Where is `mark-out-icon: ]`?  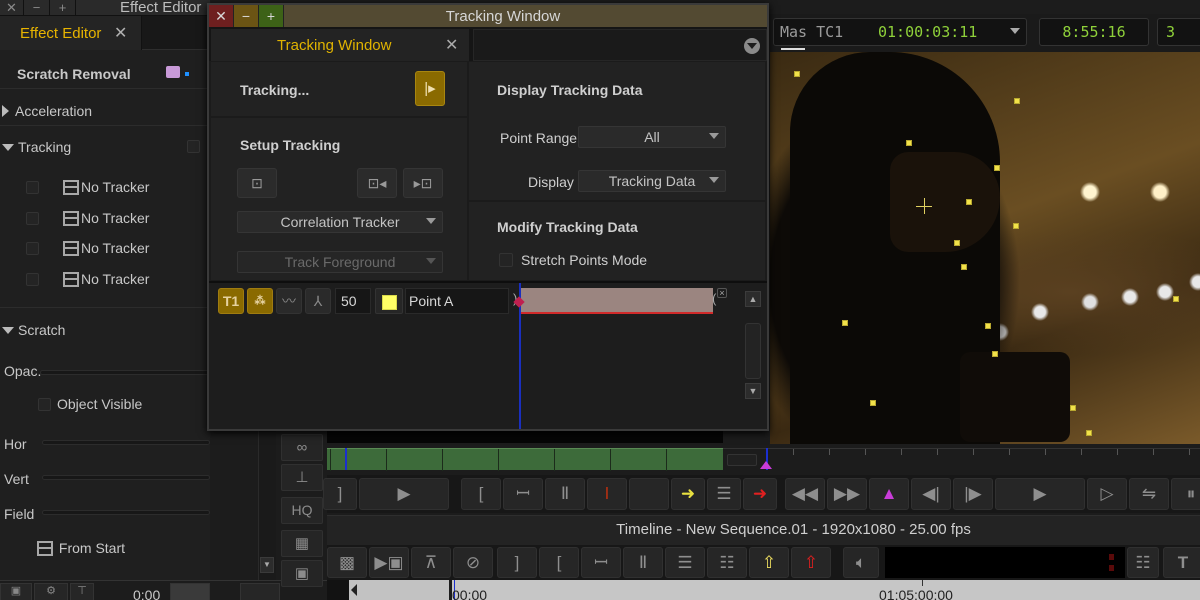 mark-out-icon: ] is located at coordinates (340, 494).